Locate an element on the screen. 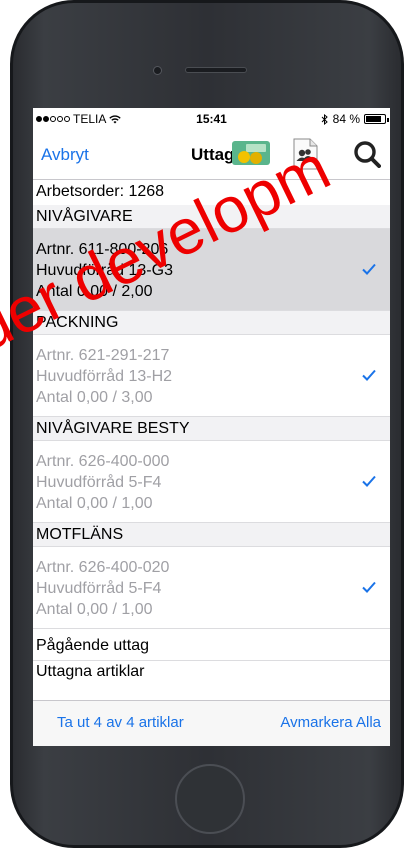  item-location: Huvudförråd 13-G3 is located at coordinates (104, 270).